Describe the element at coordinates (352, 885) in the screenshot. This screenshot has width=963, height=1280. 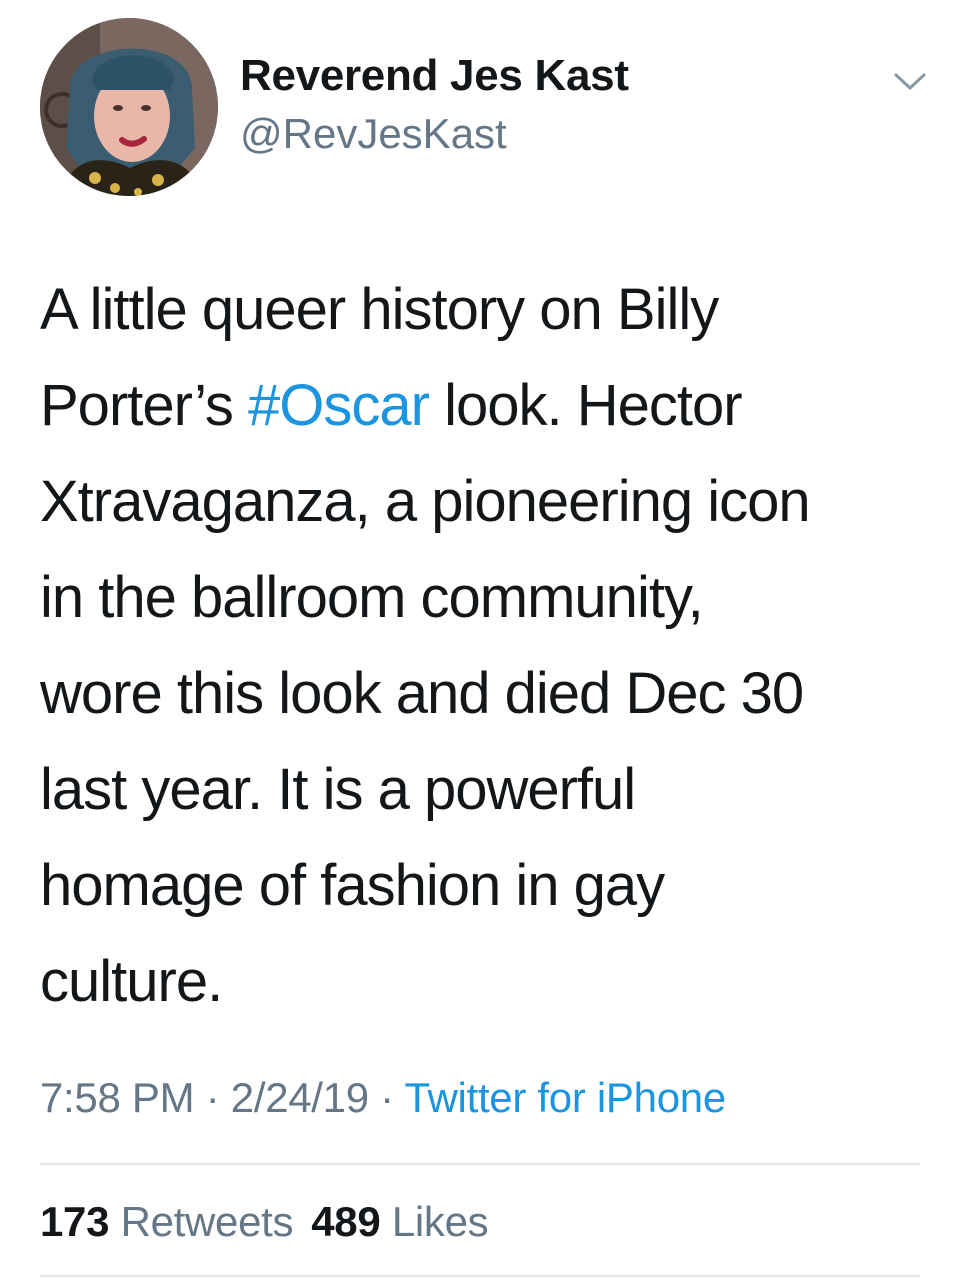
I see `tweet-text-line: homage of fashion in gay` at that location.